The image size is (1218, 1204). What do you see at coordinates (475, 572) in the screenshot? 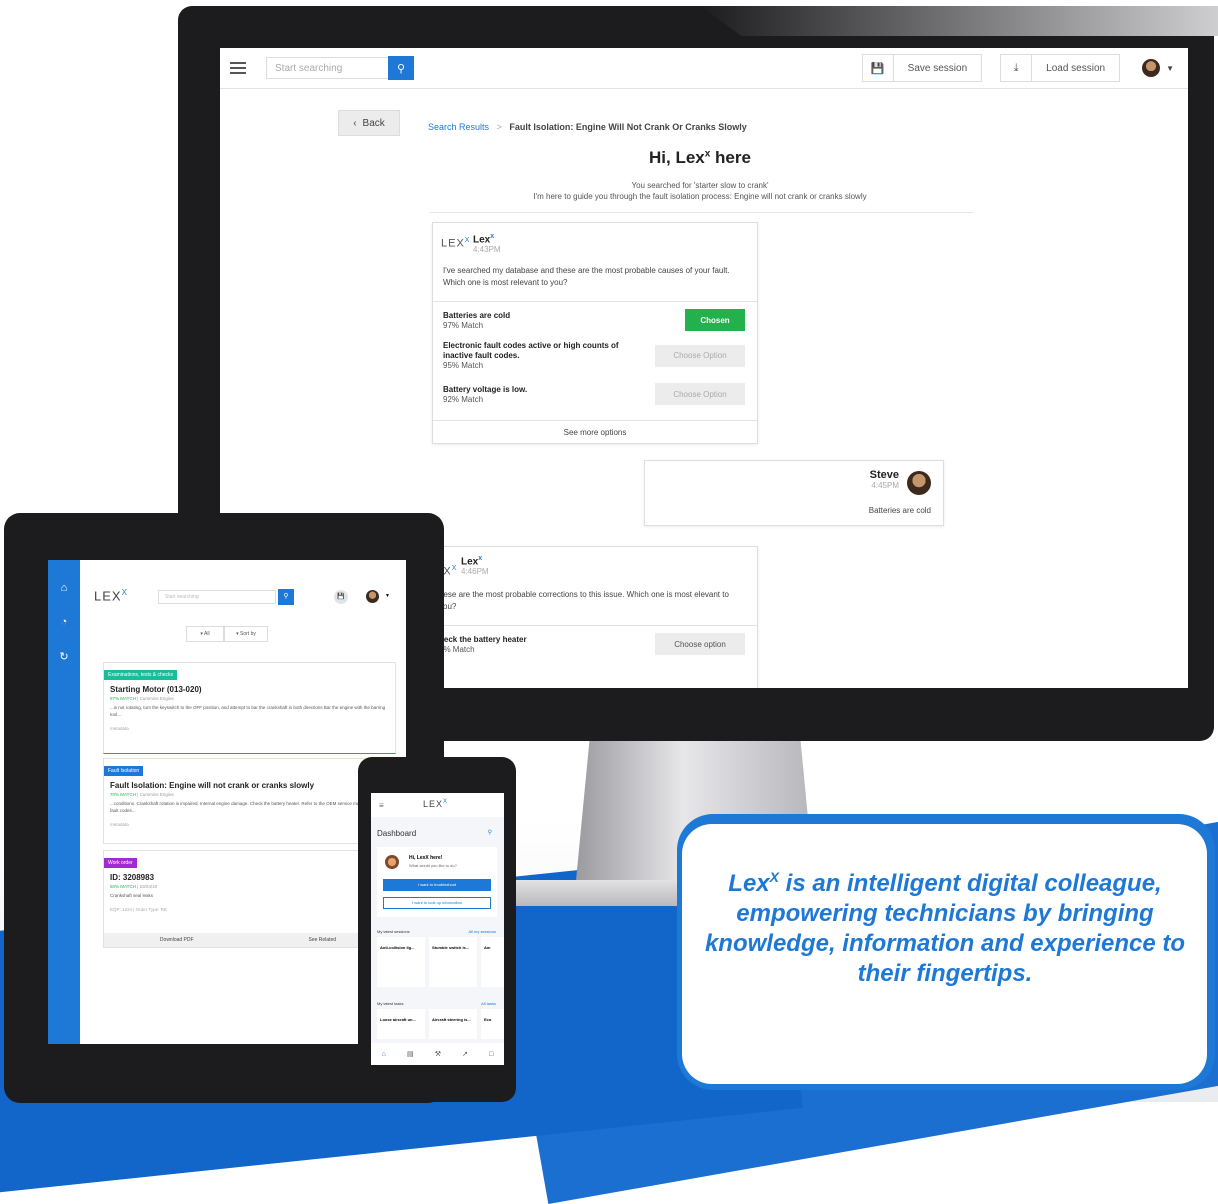
I see `bot-timestamp: 4:46PM` at bounding box center [475, 572].